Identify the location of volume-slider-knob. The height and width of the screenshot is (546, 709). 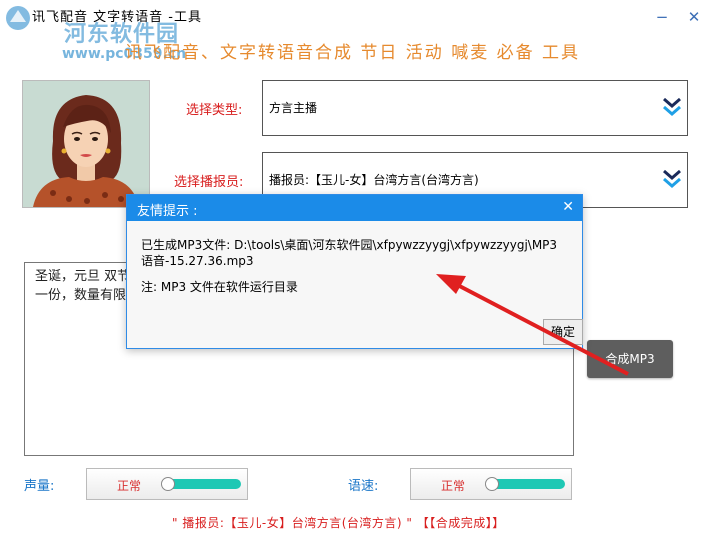
(168, 484).